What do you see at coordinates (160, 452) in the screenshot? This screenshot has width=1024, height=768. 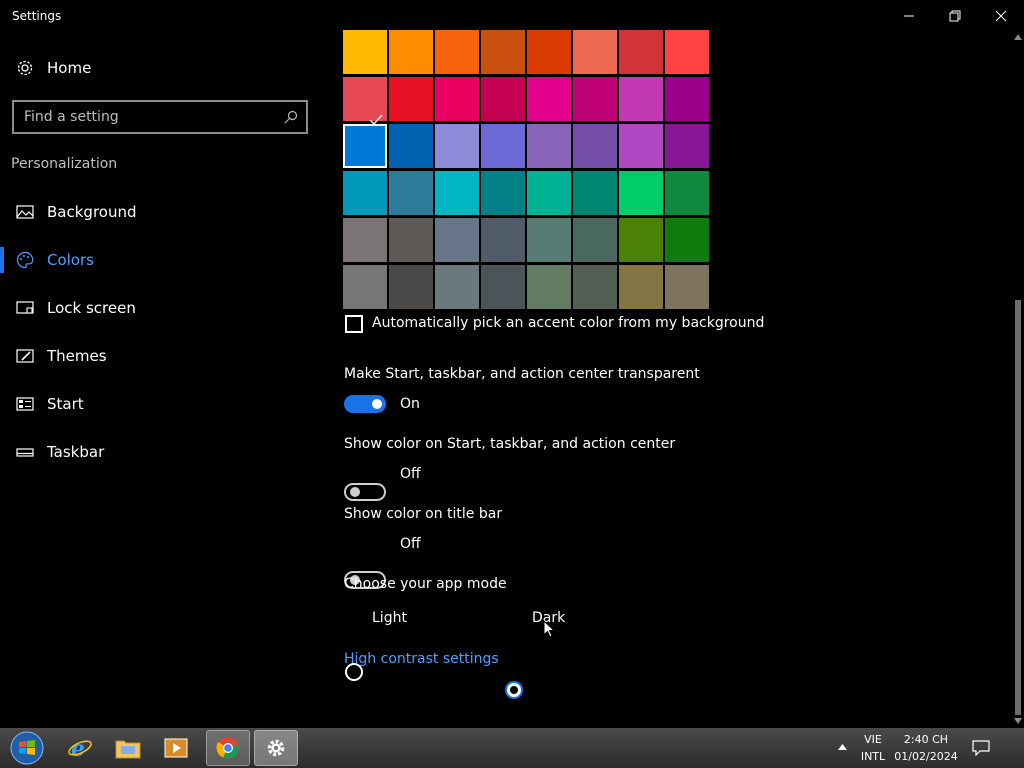 I see `sidebar-item-taskbar: Taskbar` at bounding box center [160, 452].